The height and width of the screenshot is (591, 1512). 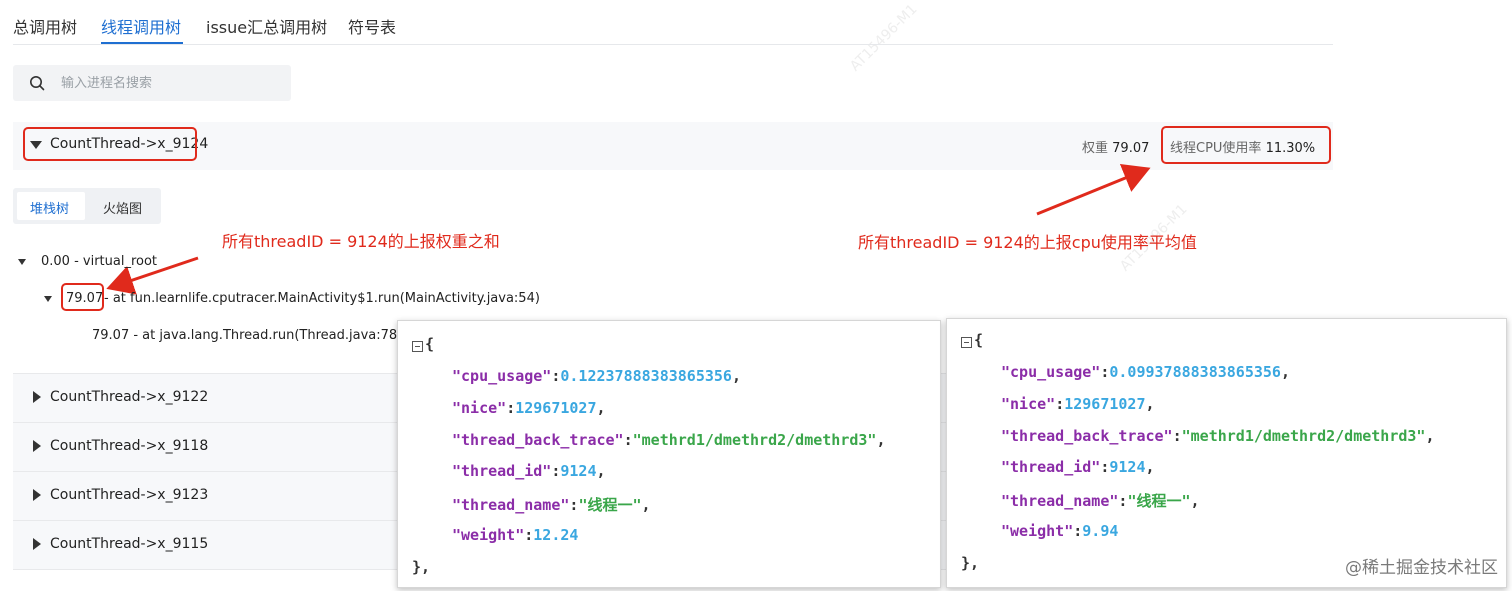 What do you see at coordinates (596, 376) in the screenshot?
I see `json-line-cpu-usage: "cpu_usage":0.12237888383865356,` at bounding box center [596, 376].